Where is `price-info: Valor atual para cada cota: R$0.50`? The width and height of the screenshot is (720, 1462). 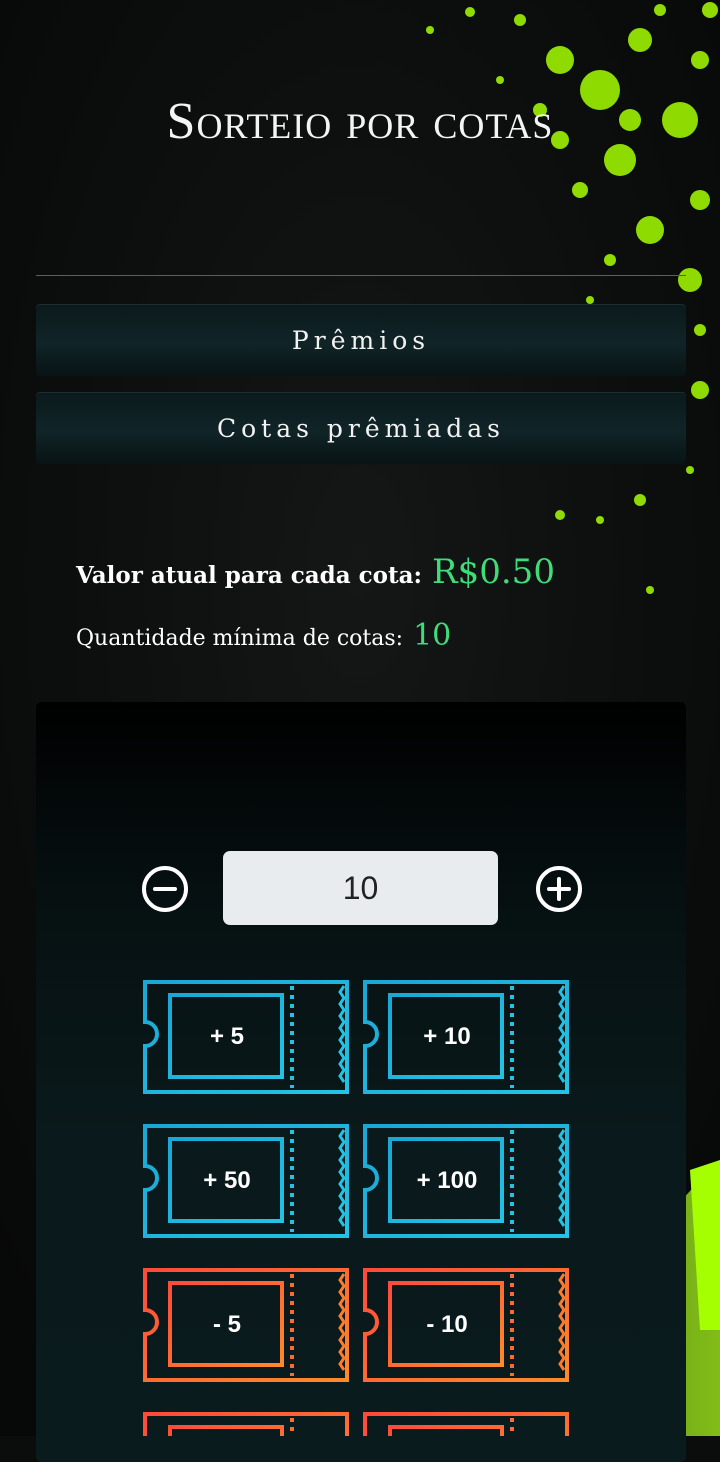 price-info: Valor atual para cada cota: R$0.50 is located at coordinates (315, 572).